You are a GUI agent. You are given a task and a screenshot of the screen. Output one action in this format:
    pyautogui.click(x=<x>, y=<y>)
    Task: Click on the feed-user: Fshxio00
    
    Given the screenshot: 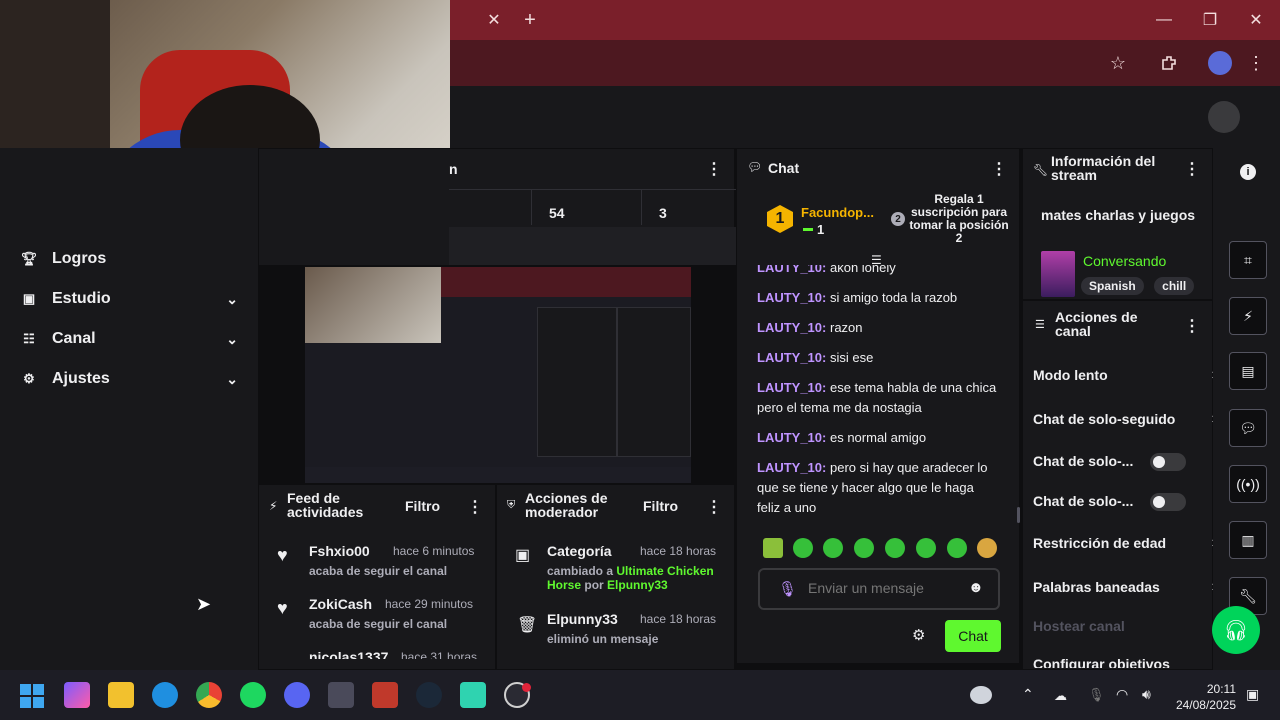 What is the action you would take?
    pyautogui.click(x=339, y=551)
    